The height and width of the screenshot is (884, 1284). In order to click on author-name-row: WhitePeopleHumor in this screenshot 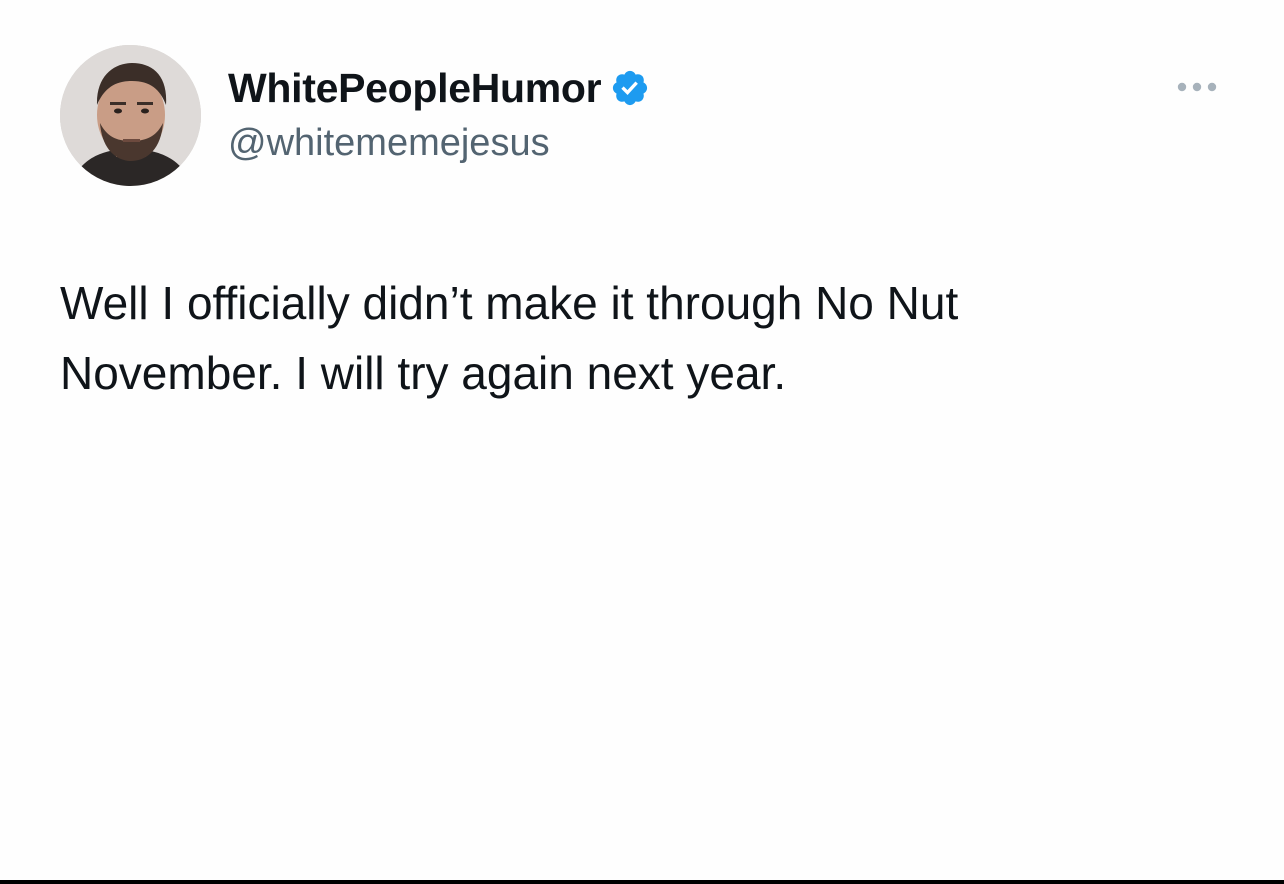, I will do `click(439, 88)`.